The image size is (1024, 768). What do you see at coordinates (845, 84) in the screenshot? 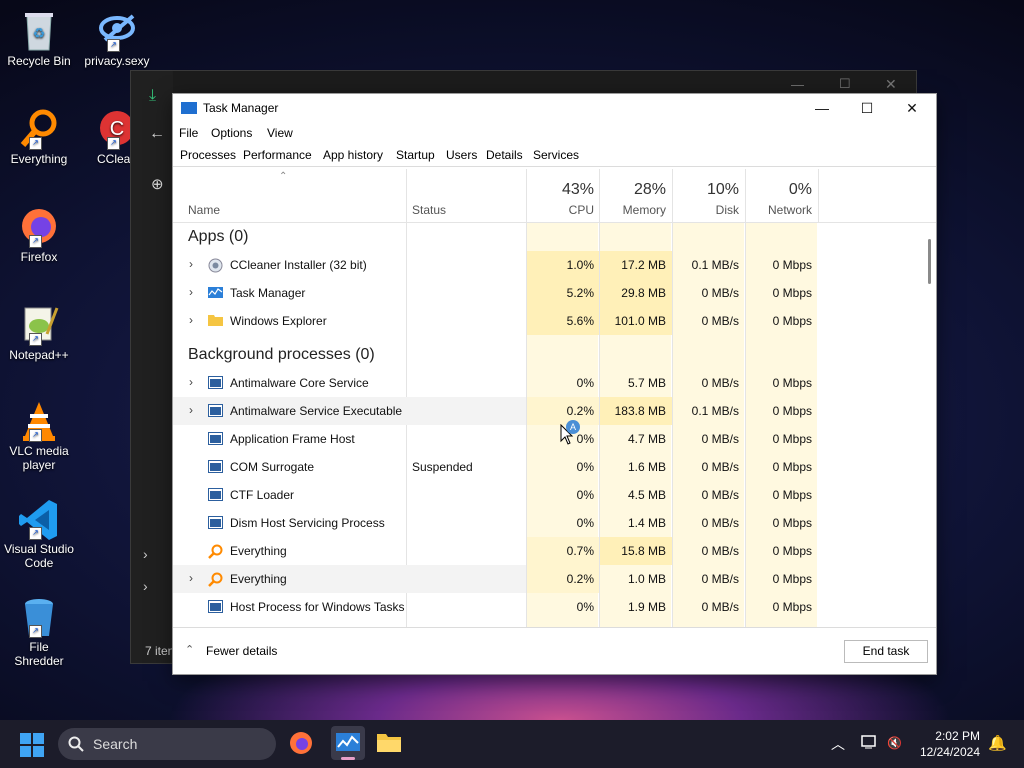
I see `maximize-icon: ☐` at bounding box center [845, 84].